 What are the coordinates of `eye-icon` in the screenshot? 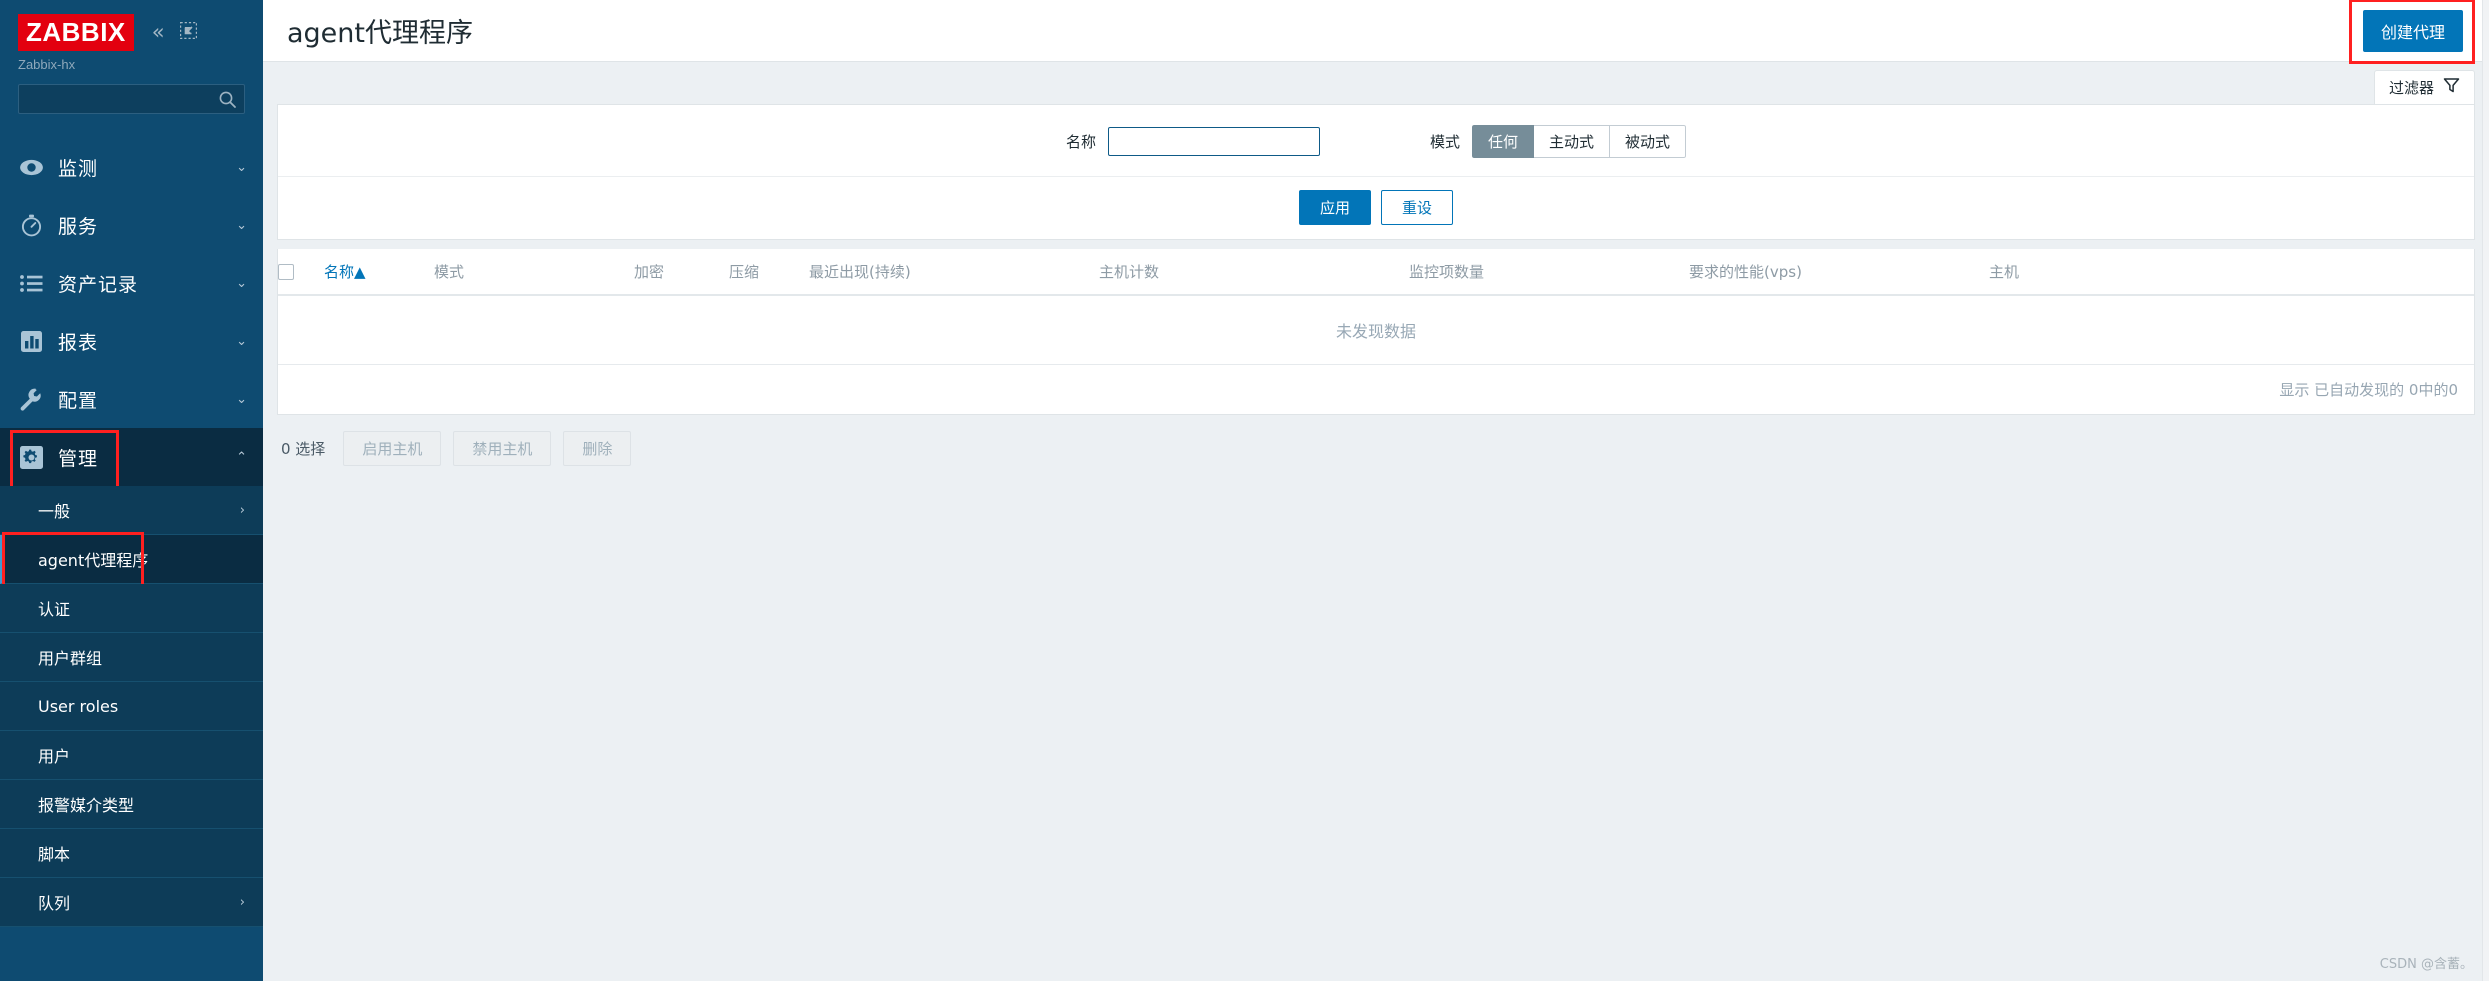 It's located at (31, 167).